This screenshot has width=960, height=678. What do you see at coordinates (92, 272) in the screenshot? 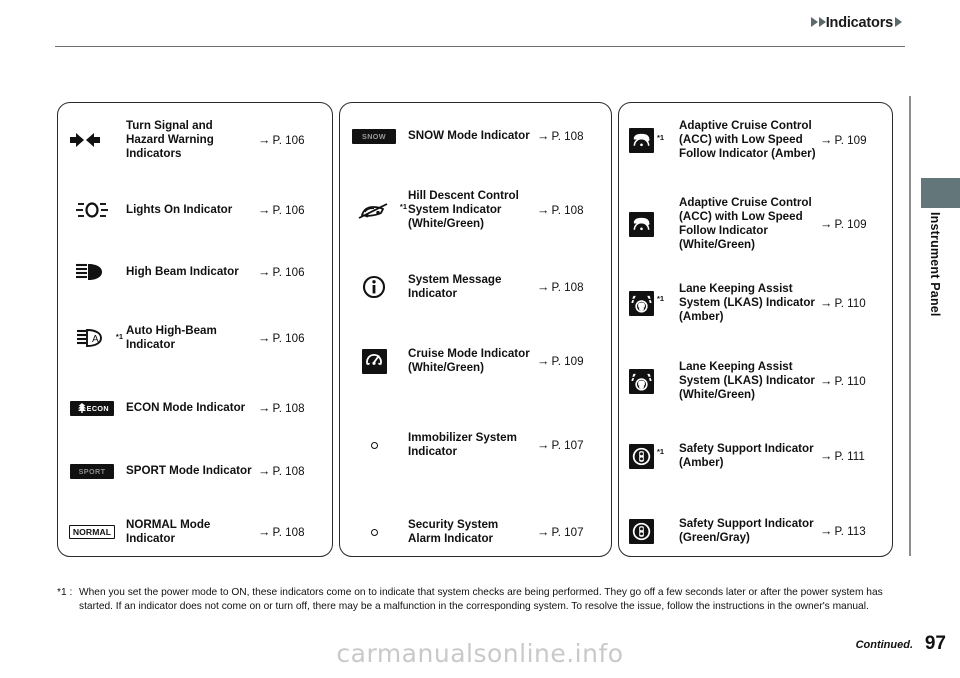
I see `high-beam-icon` at bounding box center [92, 272].